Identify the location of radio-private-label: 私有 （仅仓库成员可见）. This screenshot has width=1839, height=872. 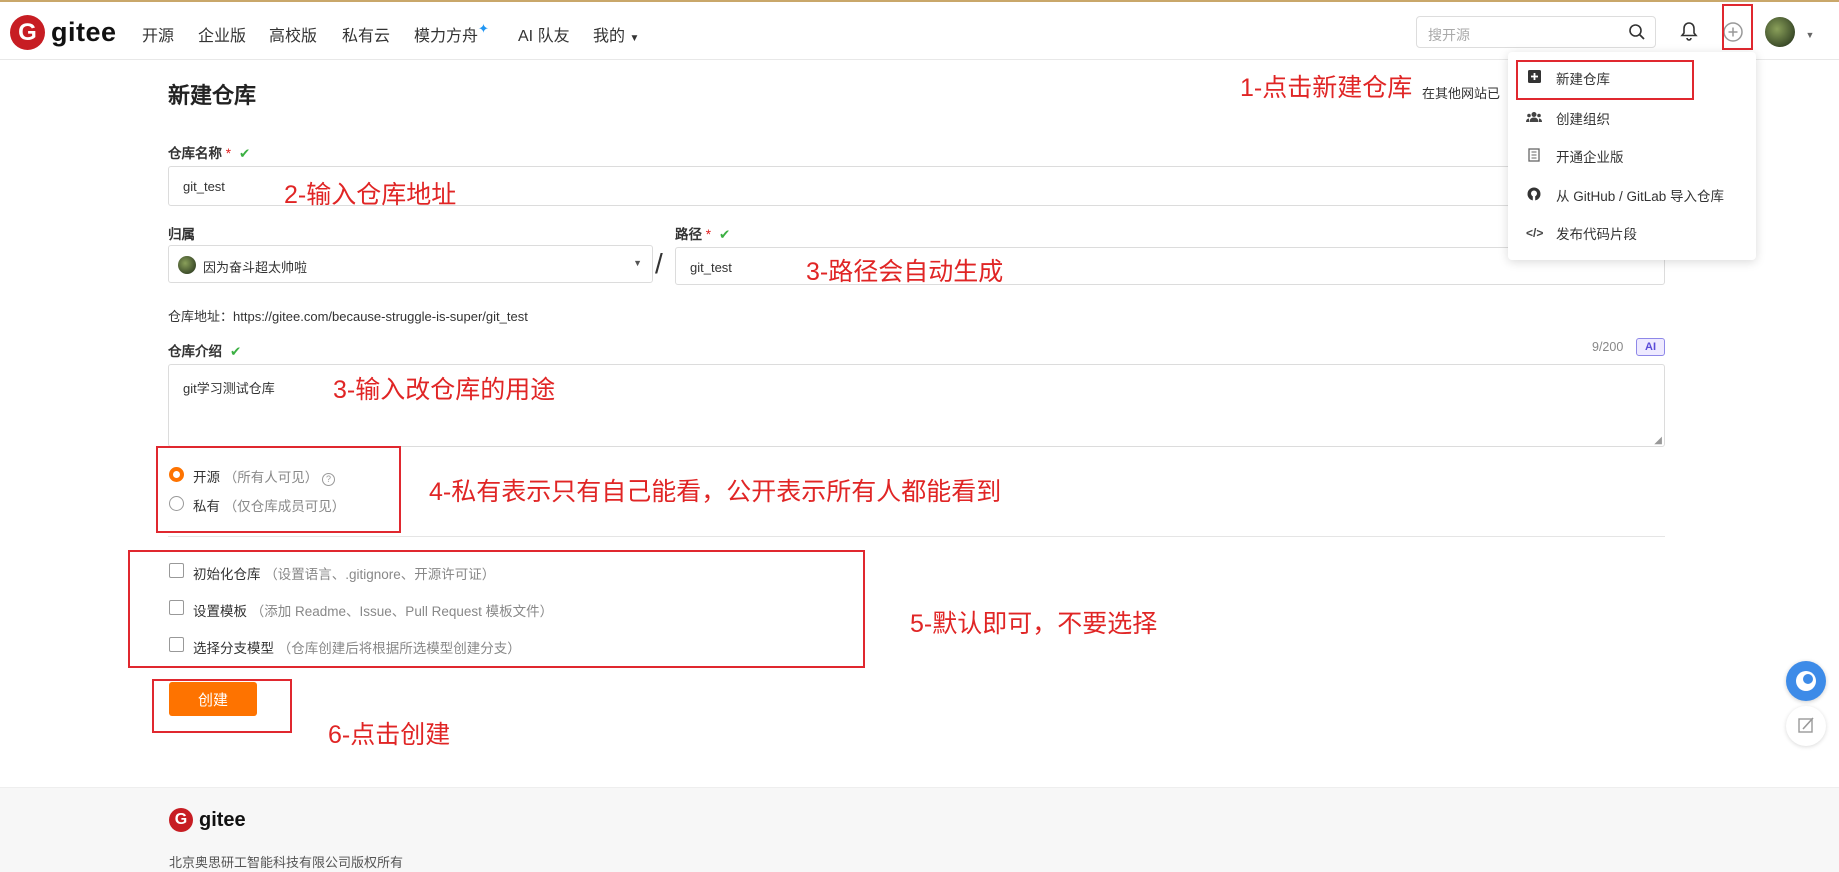
(269, 506).